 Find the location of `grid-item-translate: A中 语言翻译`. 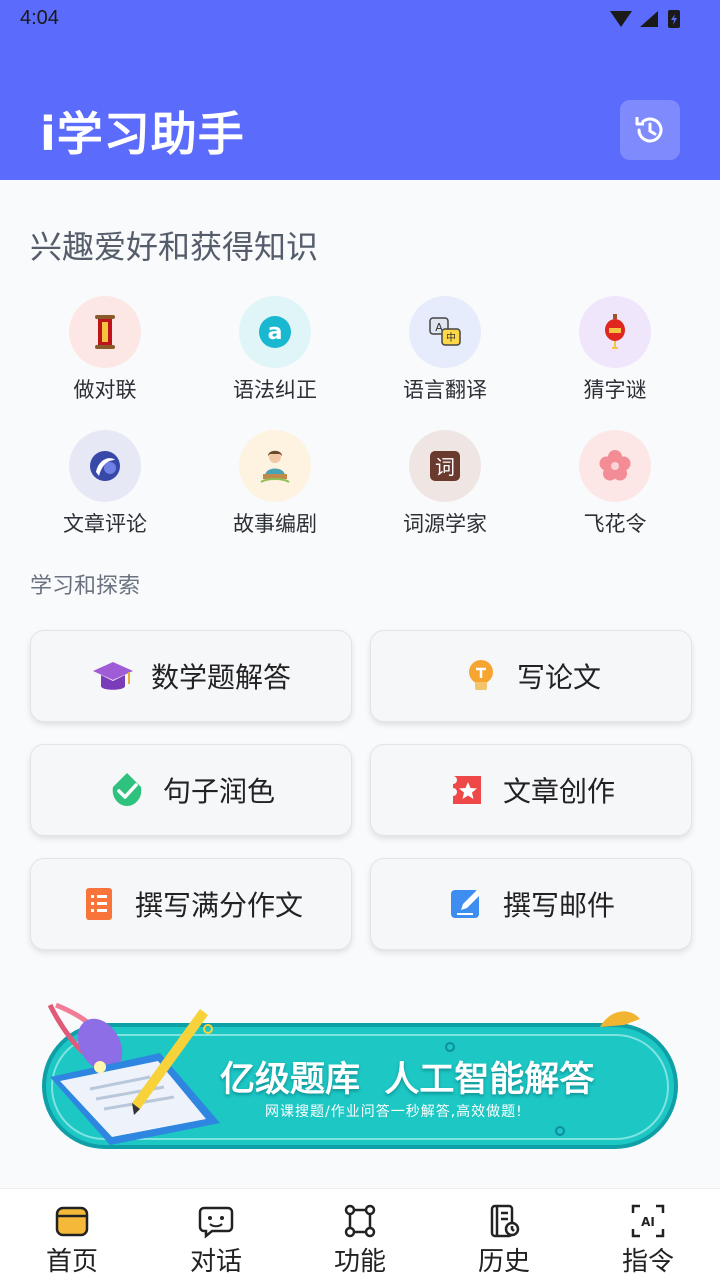

grid-item-translate: A中 语言翻译 is located at coordinates (445, 351).